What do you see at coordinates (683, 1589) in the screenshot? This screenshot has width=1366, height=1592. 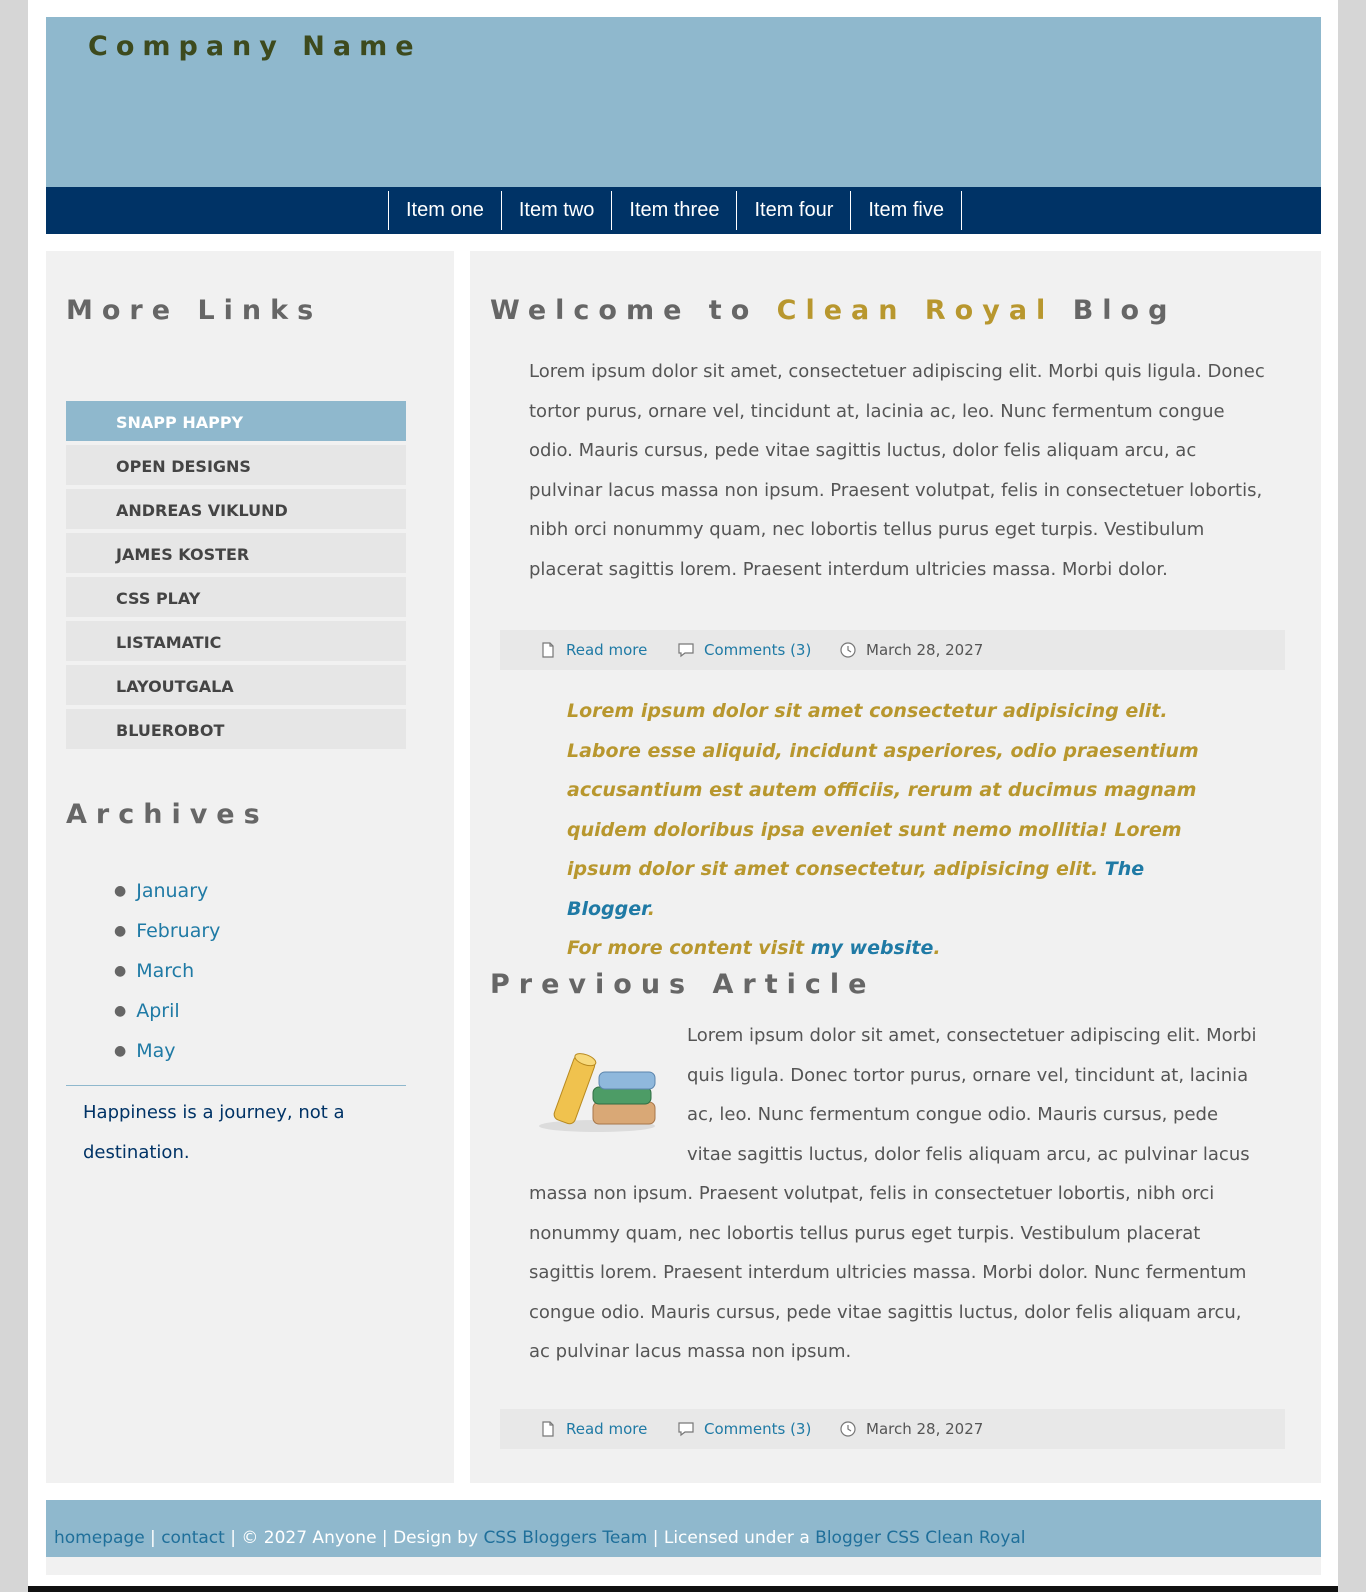 I see `bottom-edge` at bounding box center [683, 1589].